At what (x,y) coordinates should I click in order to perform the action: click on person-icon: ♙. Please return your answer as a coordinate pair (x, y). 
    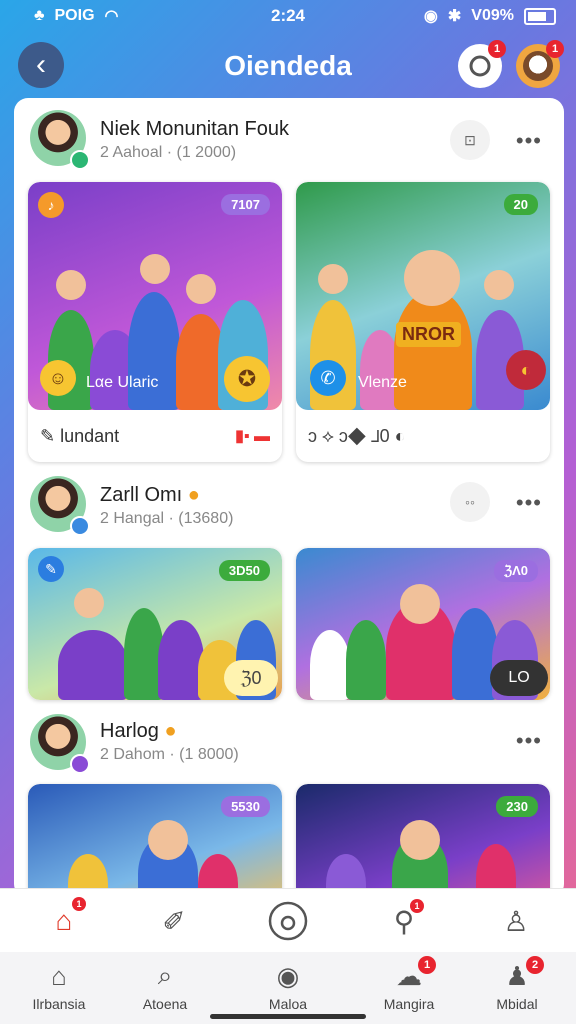
    Looking at the image, I should click on (516, 921).